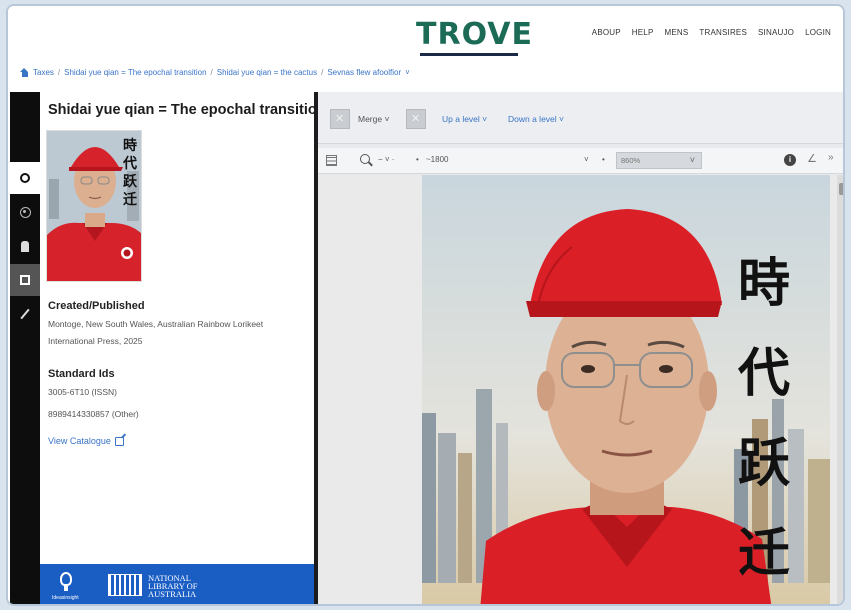 The height and width of the screenshot is (610, 851). I want to click on rail-disc-button, so click(25, 212).